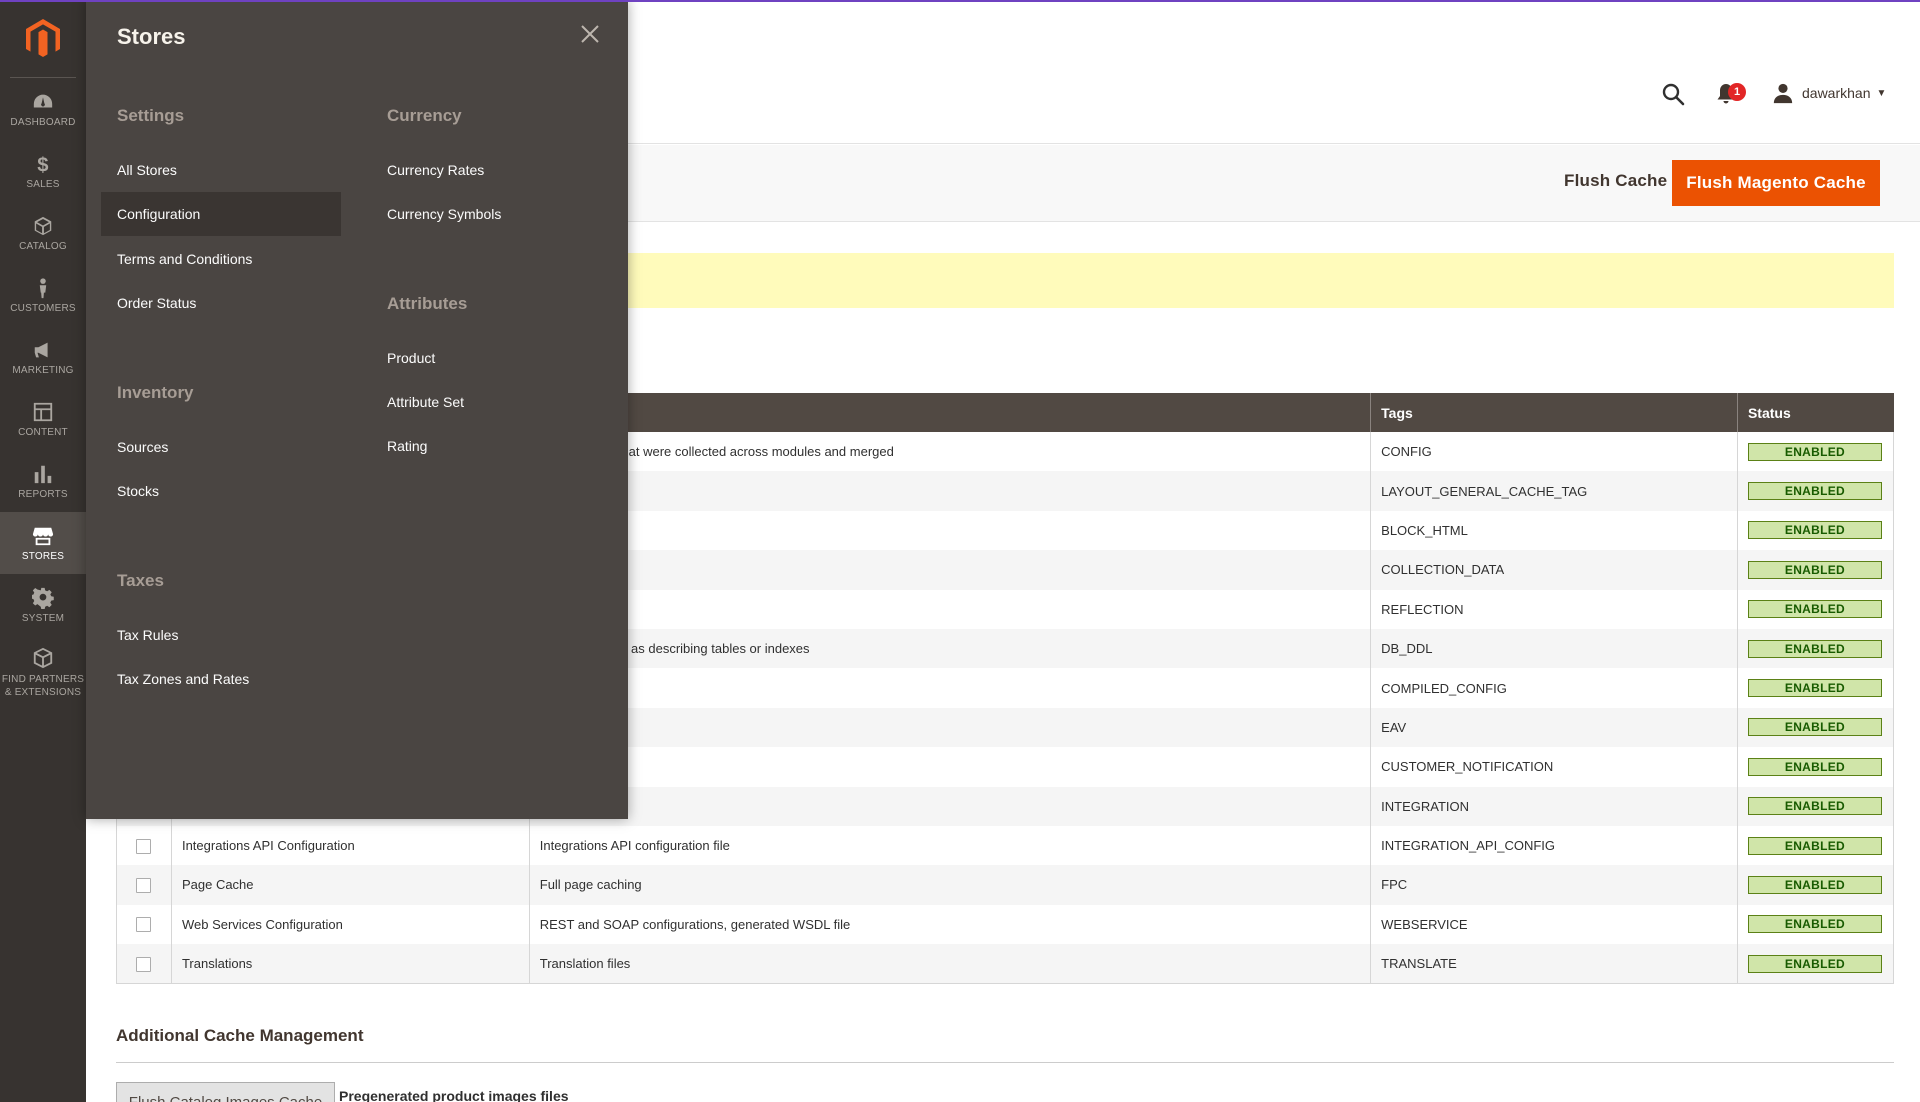  What do you see at coordinates (221, 491) in the screenshot?
I see `menu-link-stocks: Stocks` at bounding box center [221, 491].